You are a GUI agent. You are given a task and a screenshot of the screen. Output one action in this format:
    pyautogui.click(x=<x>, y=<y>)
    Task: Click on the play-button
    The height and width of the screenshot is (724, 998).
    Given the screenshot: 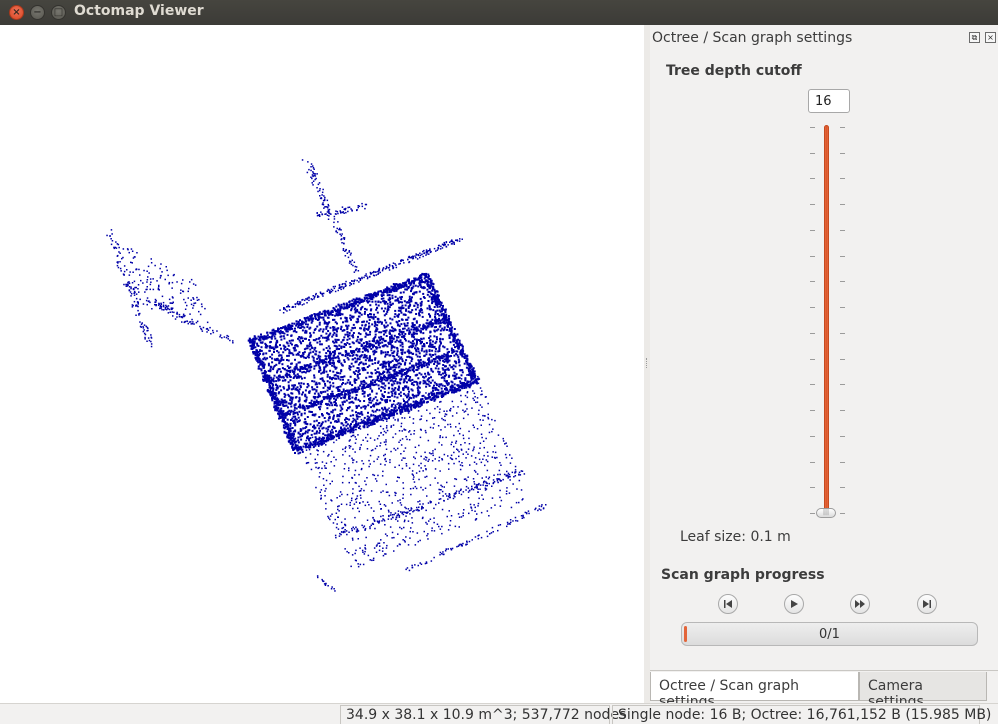 What is the action you would take?
    pyautogui.click(x=794, y=604)
    